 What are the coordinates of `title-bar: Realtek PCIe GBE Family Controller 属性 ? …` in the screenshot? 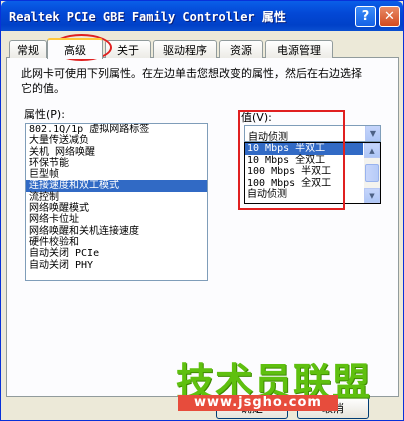 It's located at (202, 16).